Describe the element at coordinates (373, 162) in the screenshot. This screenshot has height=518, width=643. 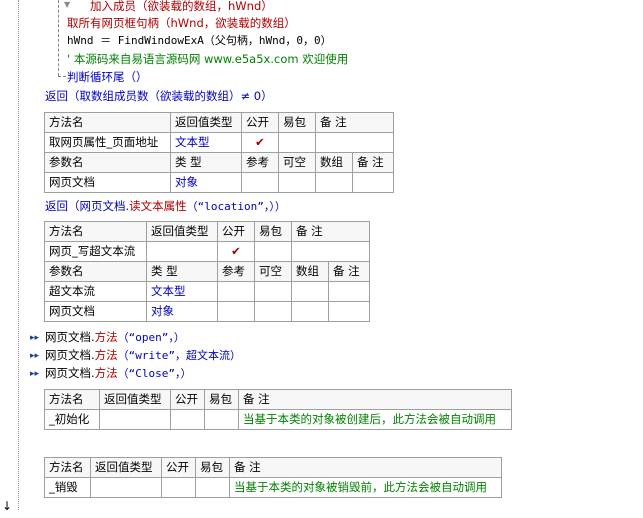
I see `header-param-note: 备 注` at that location.